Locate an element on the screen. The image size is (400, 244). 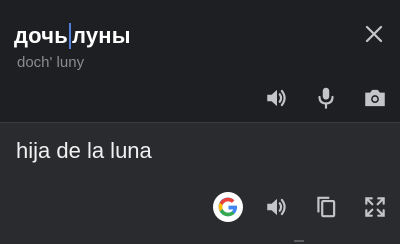
source-input: дочь луны is located at coordinates (72, 36).